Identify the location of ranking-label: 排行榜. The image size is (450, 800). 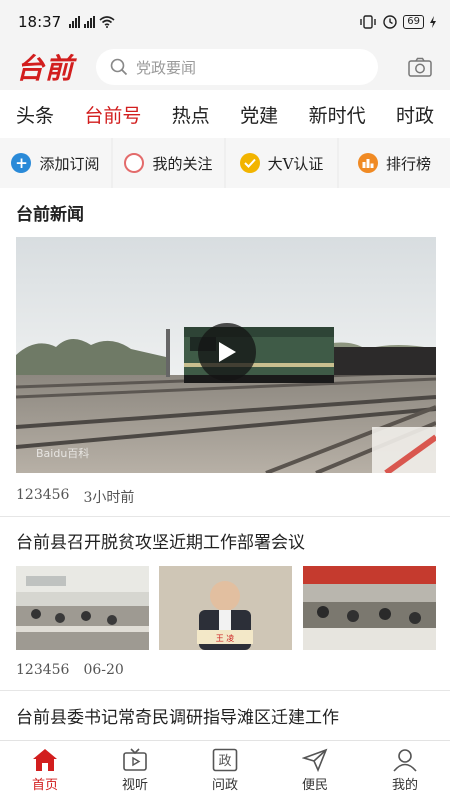
(408, 163).